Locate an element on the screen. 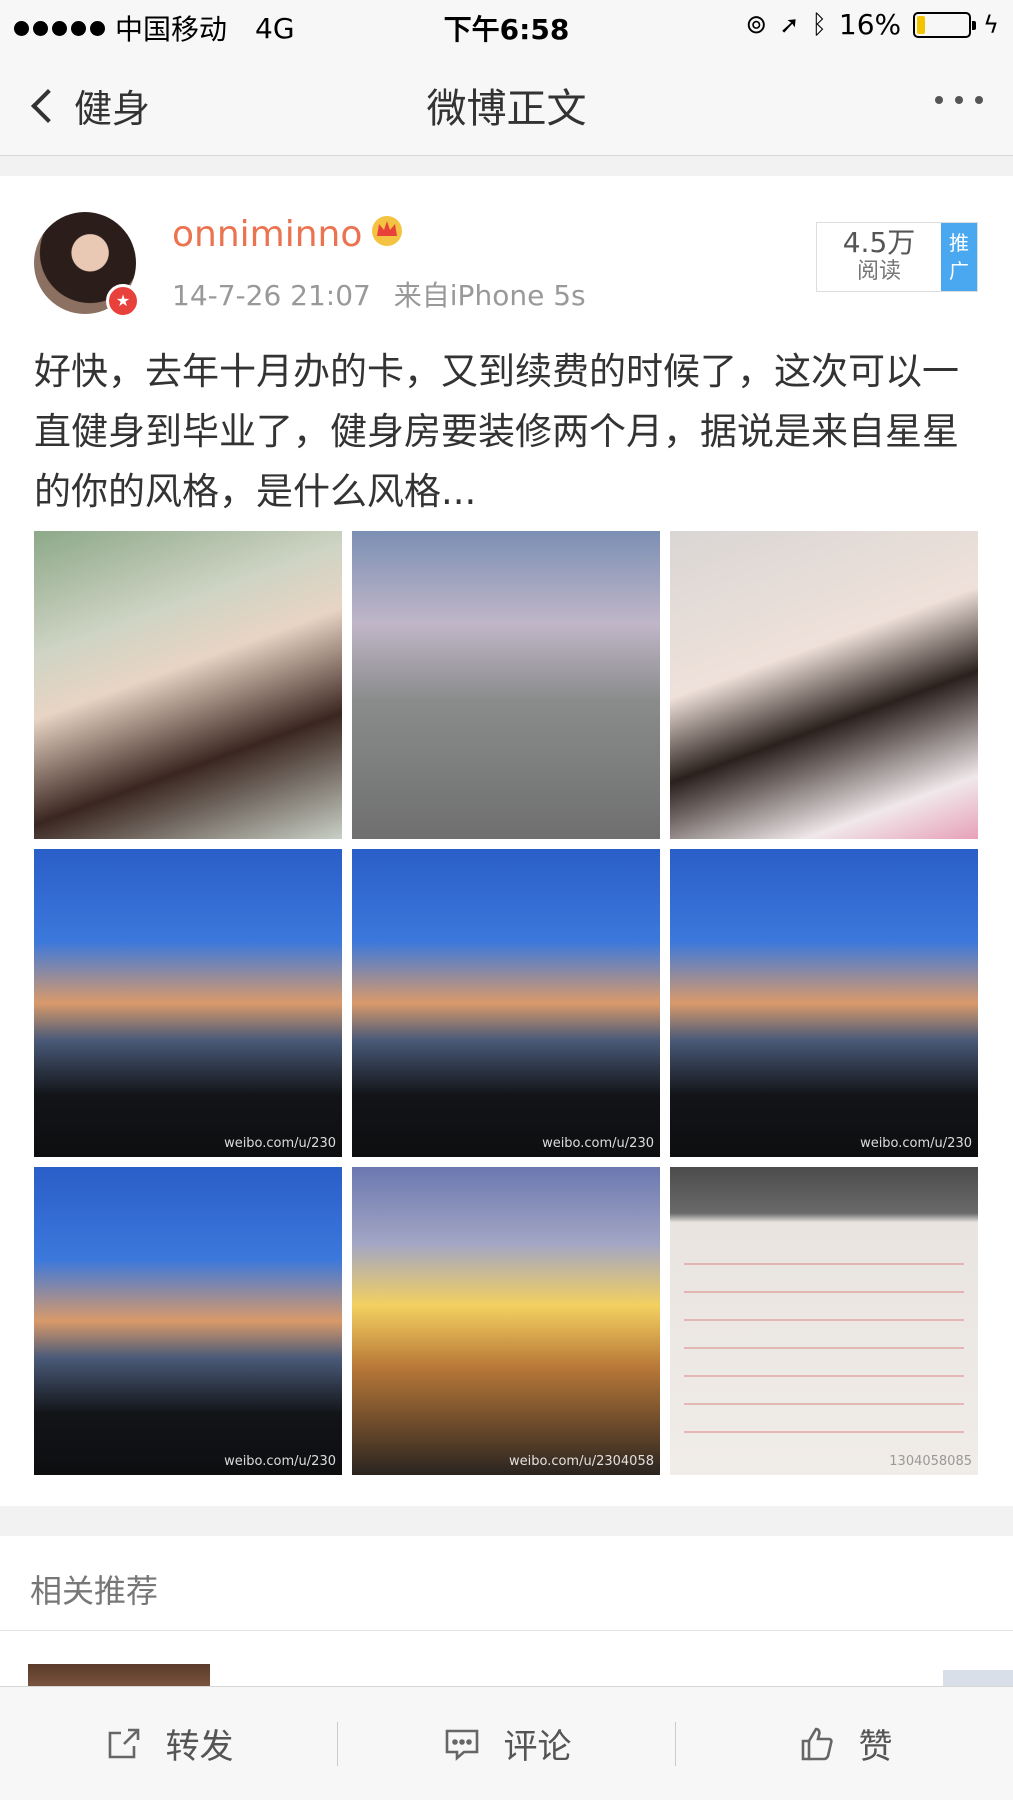 The height and width of the screenshot is (1800, 1013). rotation-lock-icon: ⊚ is located at coordinates (756, 24).